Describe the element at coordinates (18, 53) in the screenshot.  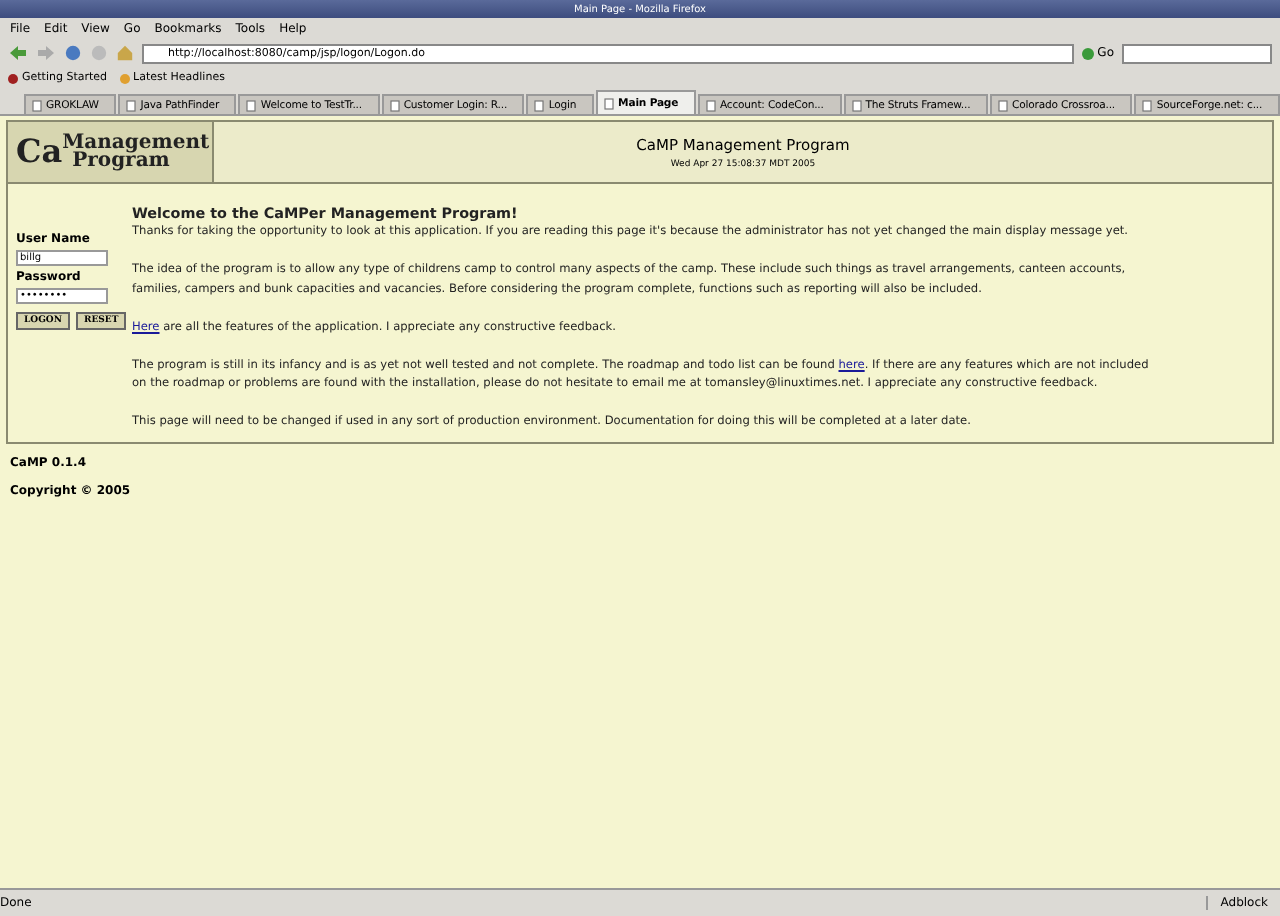
I see `back-arrow-icon` at that location.